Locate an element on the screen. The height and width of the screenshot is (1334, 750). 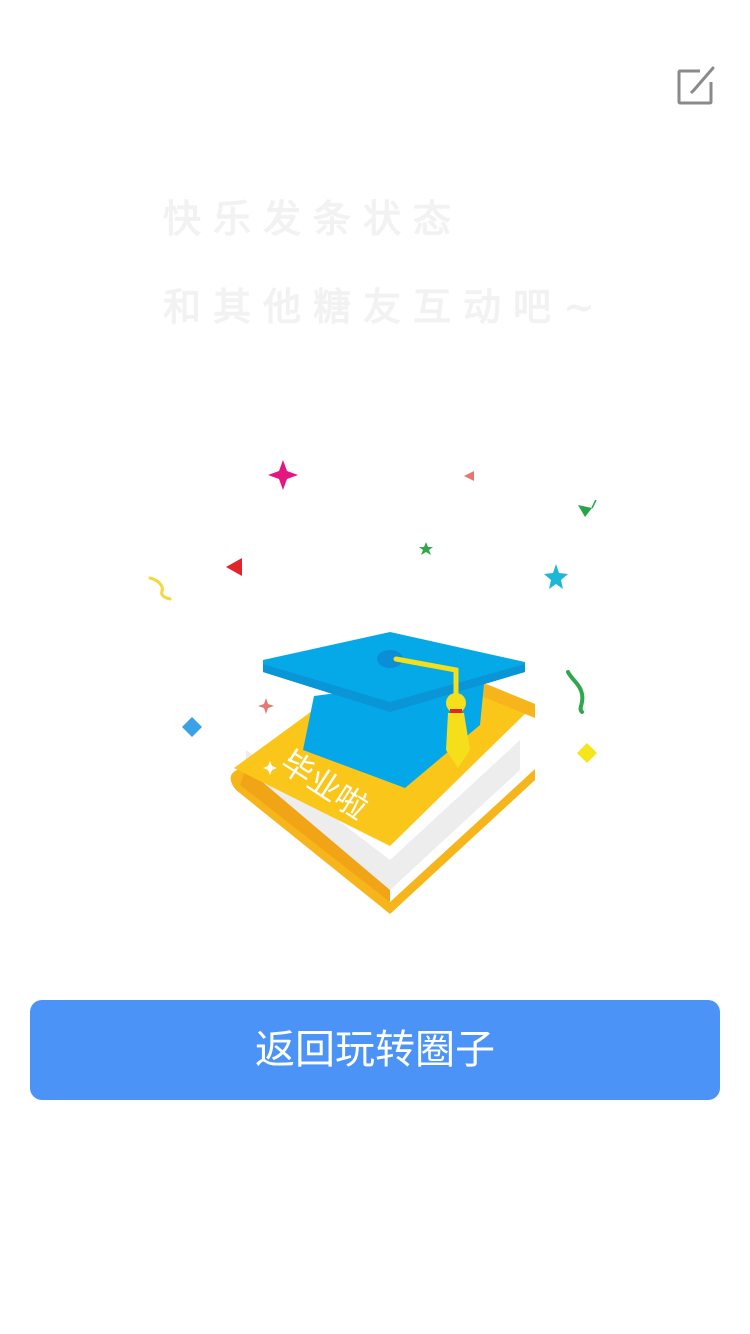
empty-hint-line2: 和其他糖友互动吧~ is located at coordinates (385, 306).